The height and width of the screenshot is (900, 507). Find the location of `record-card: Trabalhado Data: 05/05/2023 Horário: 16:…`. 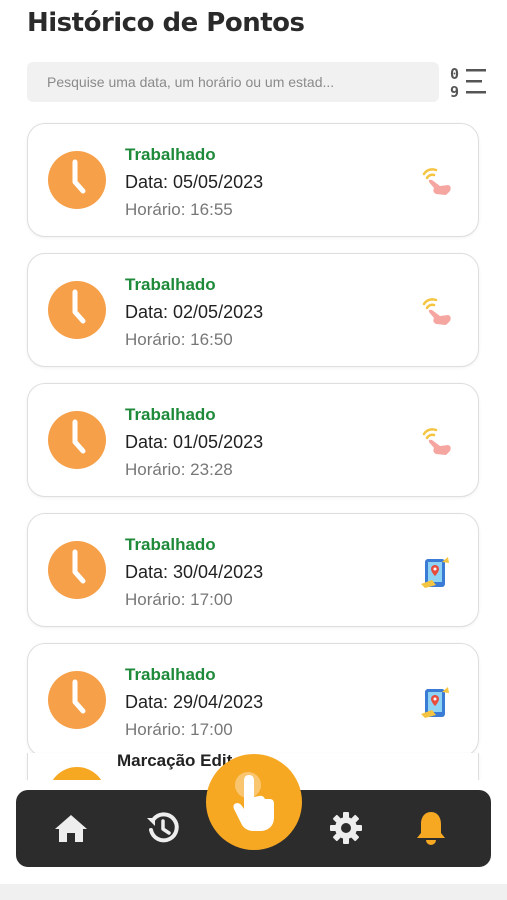

record-card: Trabalhado Data: 05/05/2023 Horário: 16:… is located at coordinates (253, 180).